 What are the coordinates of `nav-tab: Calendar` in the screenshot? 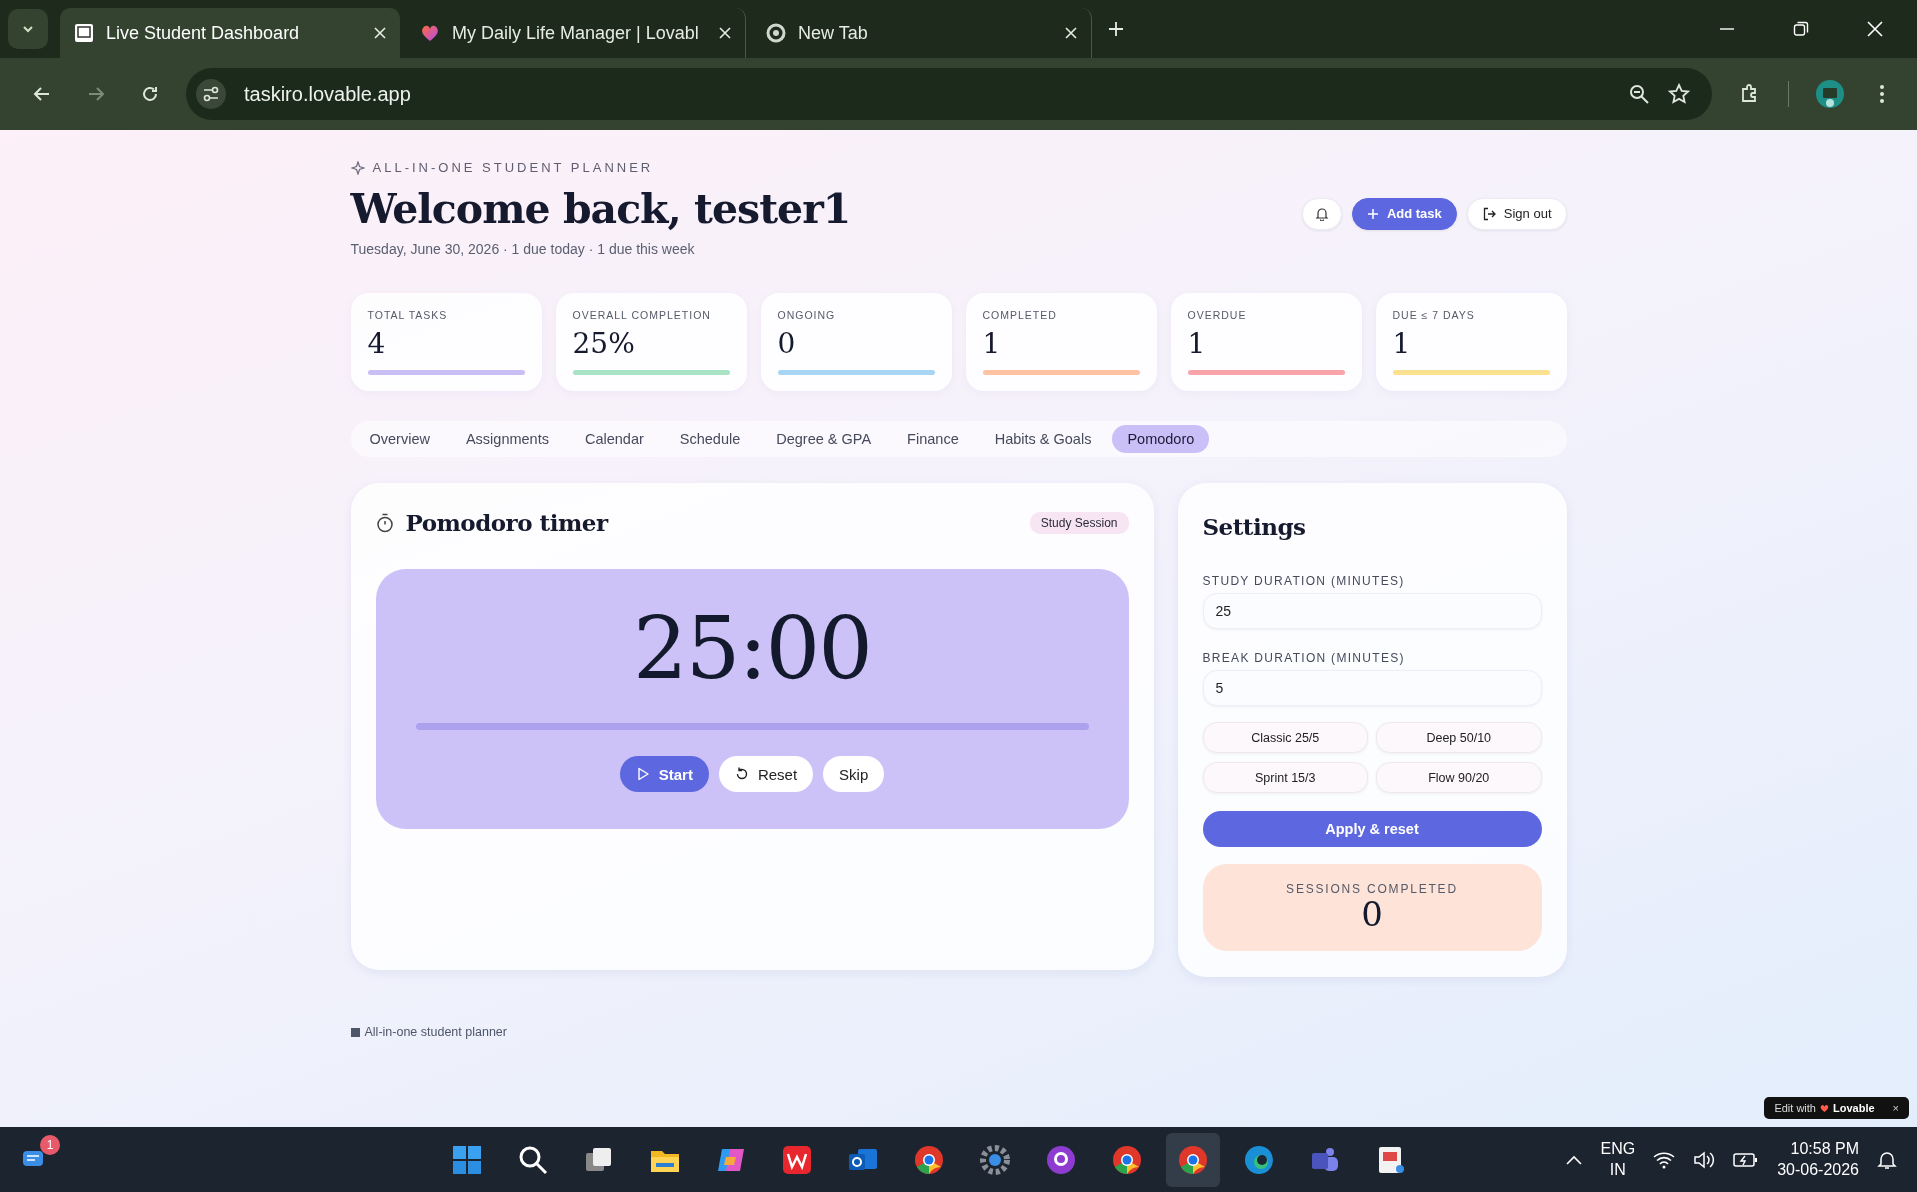 It's located at (614, 439).